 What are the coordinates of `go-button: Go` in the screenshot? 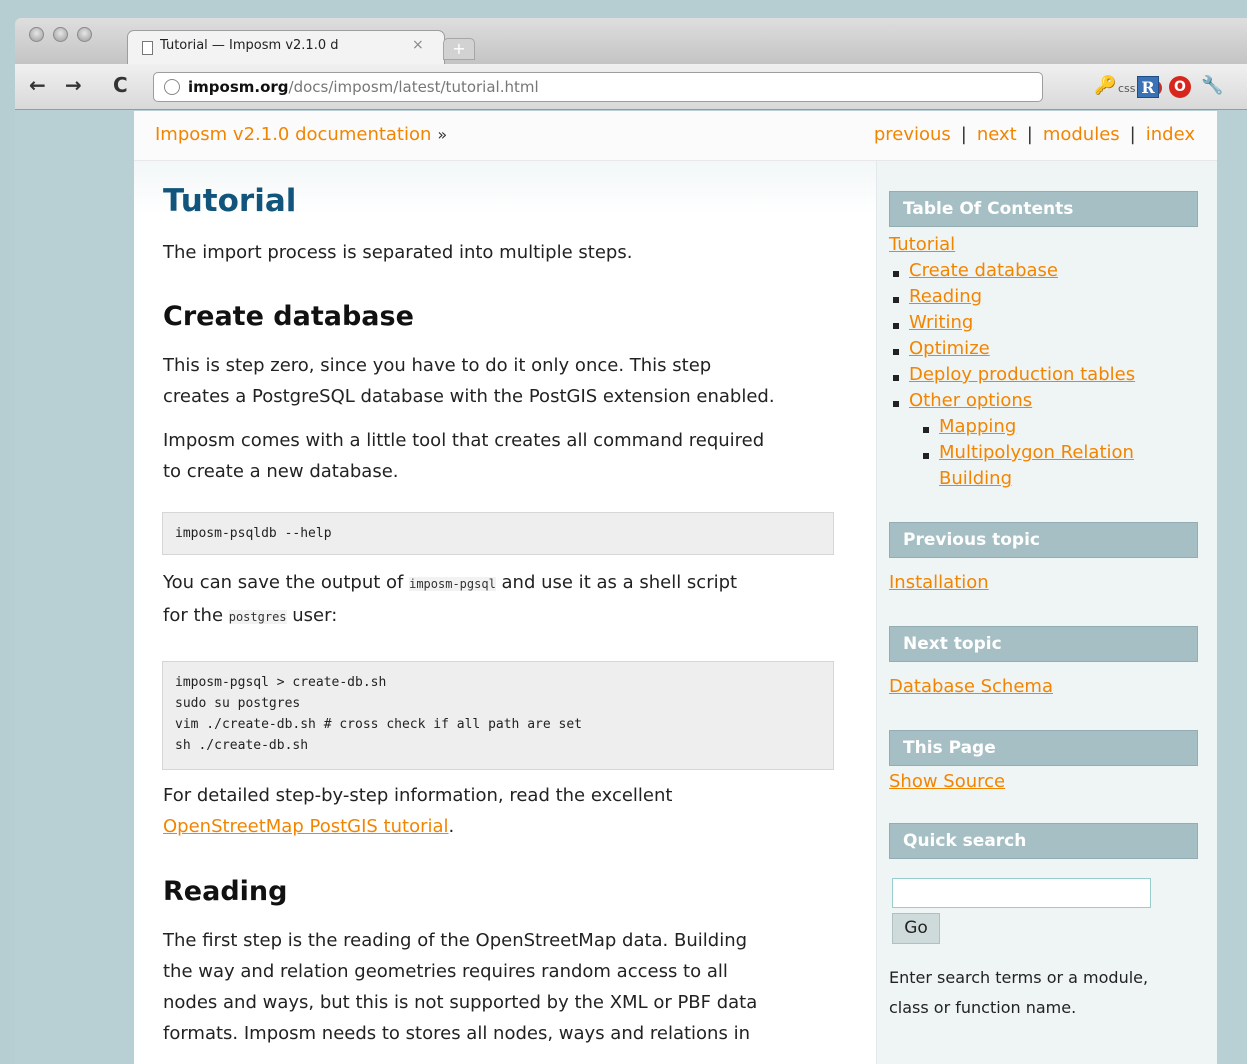 It's located at (916, 928).